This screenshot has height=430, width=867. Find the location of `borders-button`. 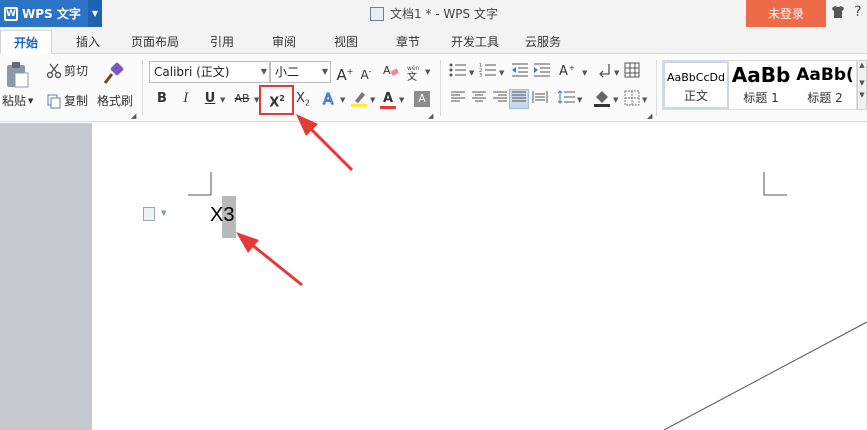

borders-button is located at coordinates (632, 100).